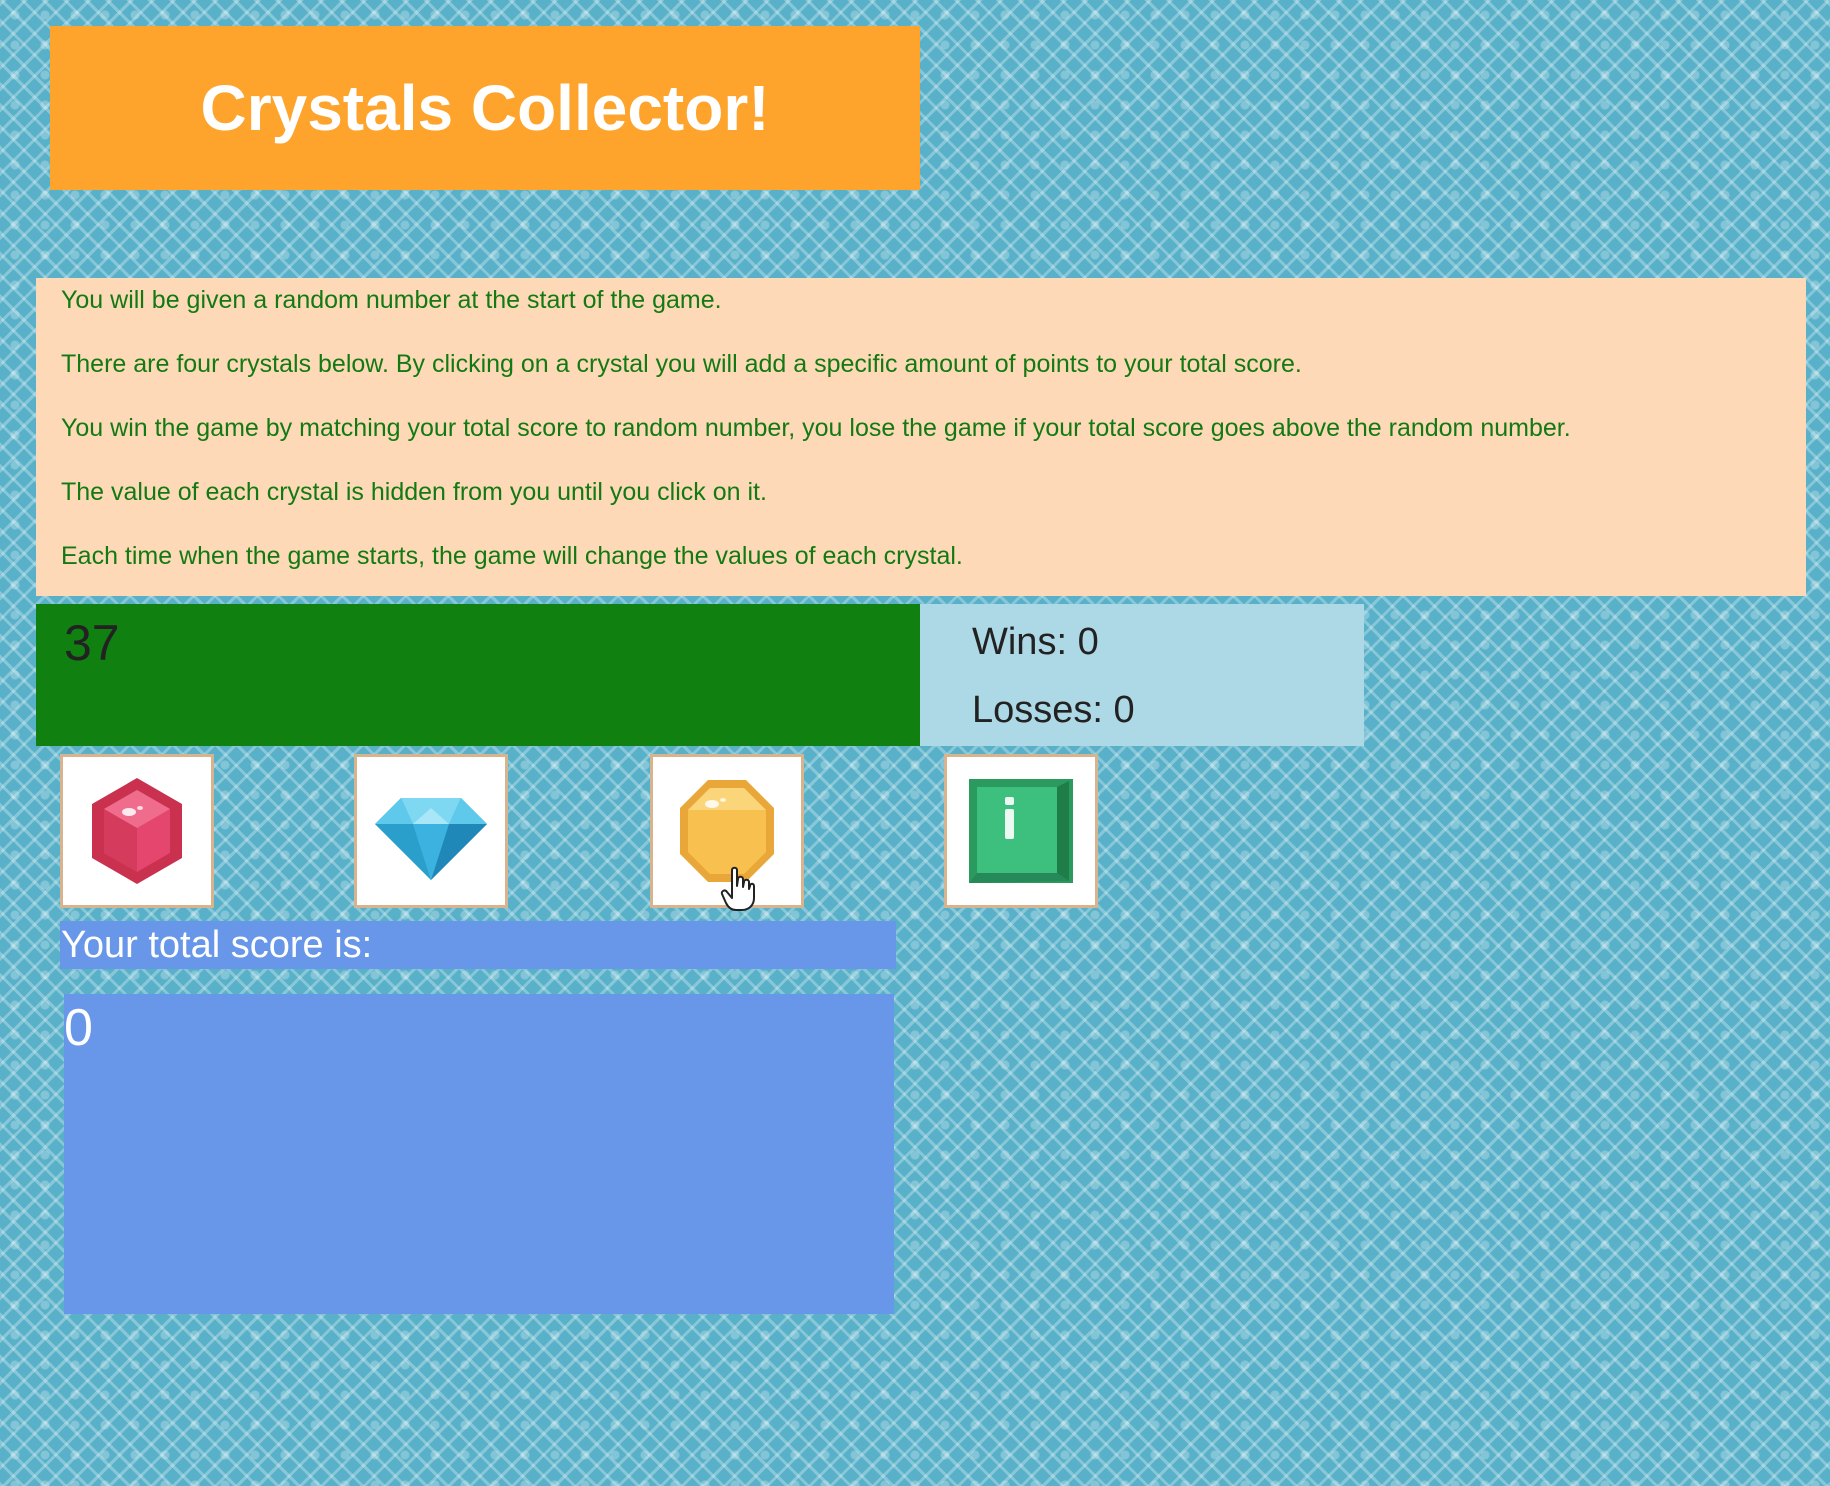  Describe the element at coordinates (478, 675) in the screenshot. I see `random-number-panel: 37` at that location.